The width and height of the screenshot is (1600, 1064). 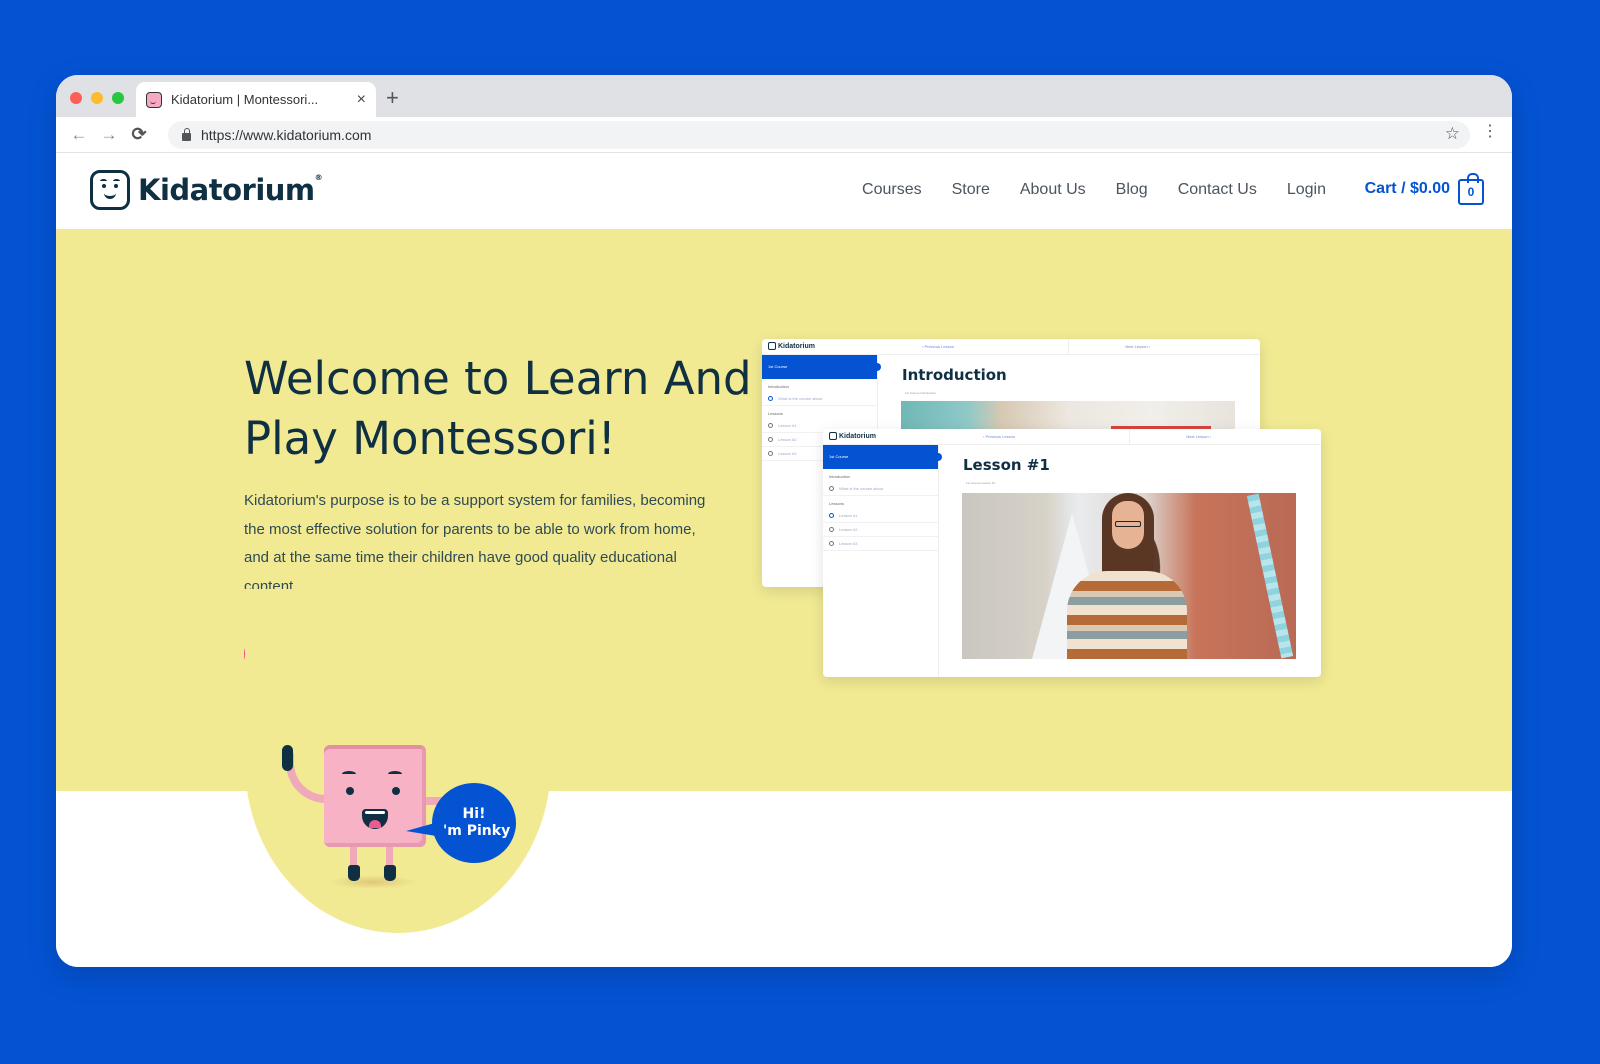 I want to click on teacher-photo, so click(x=1129, y=576).